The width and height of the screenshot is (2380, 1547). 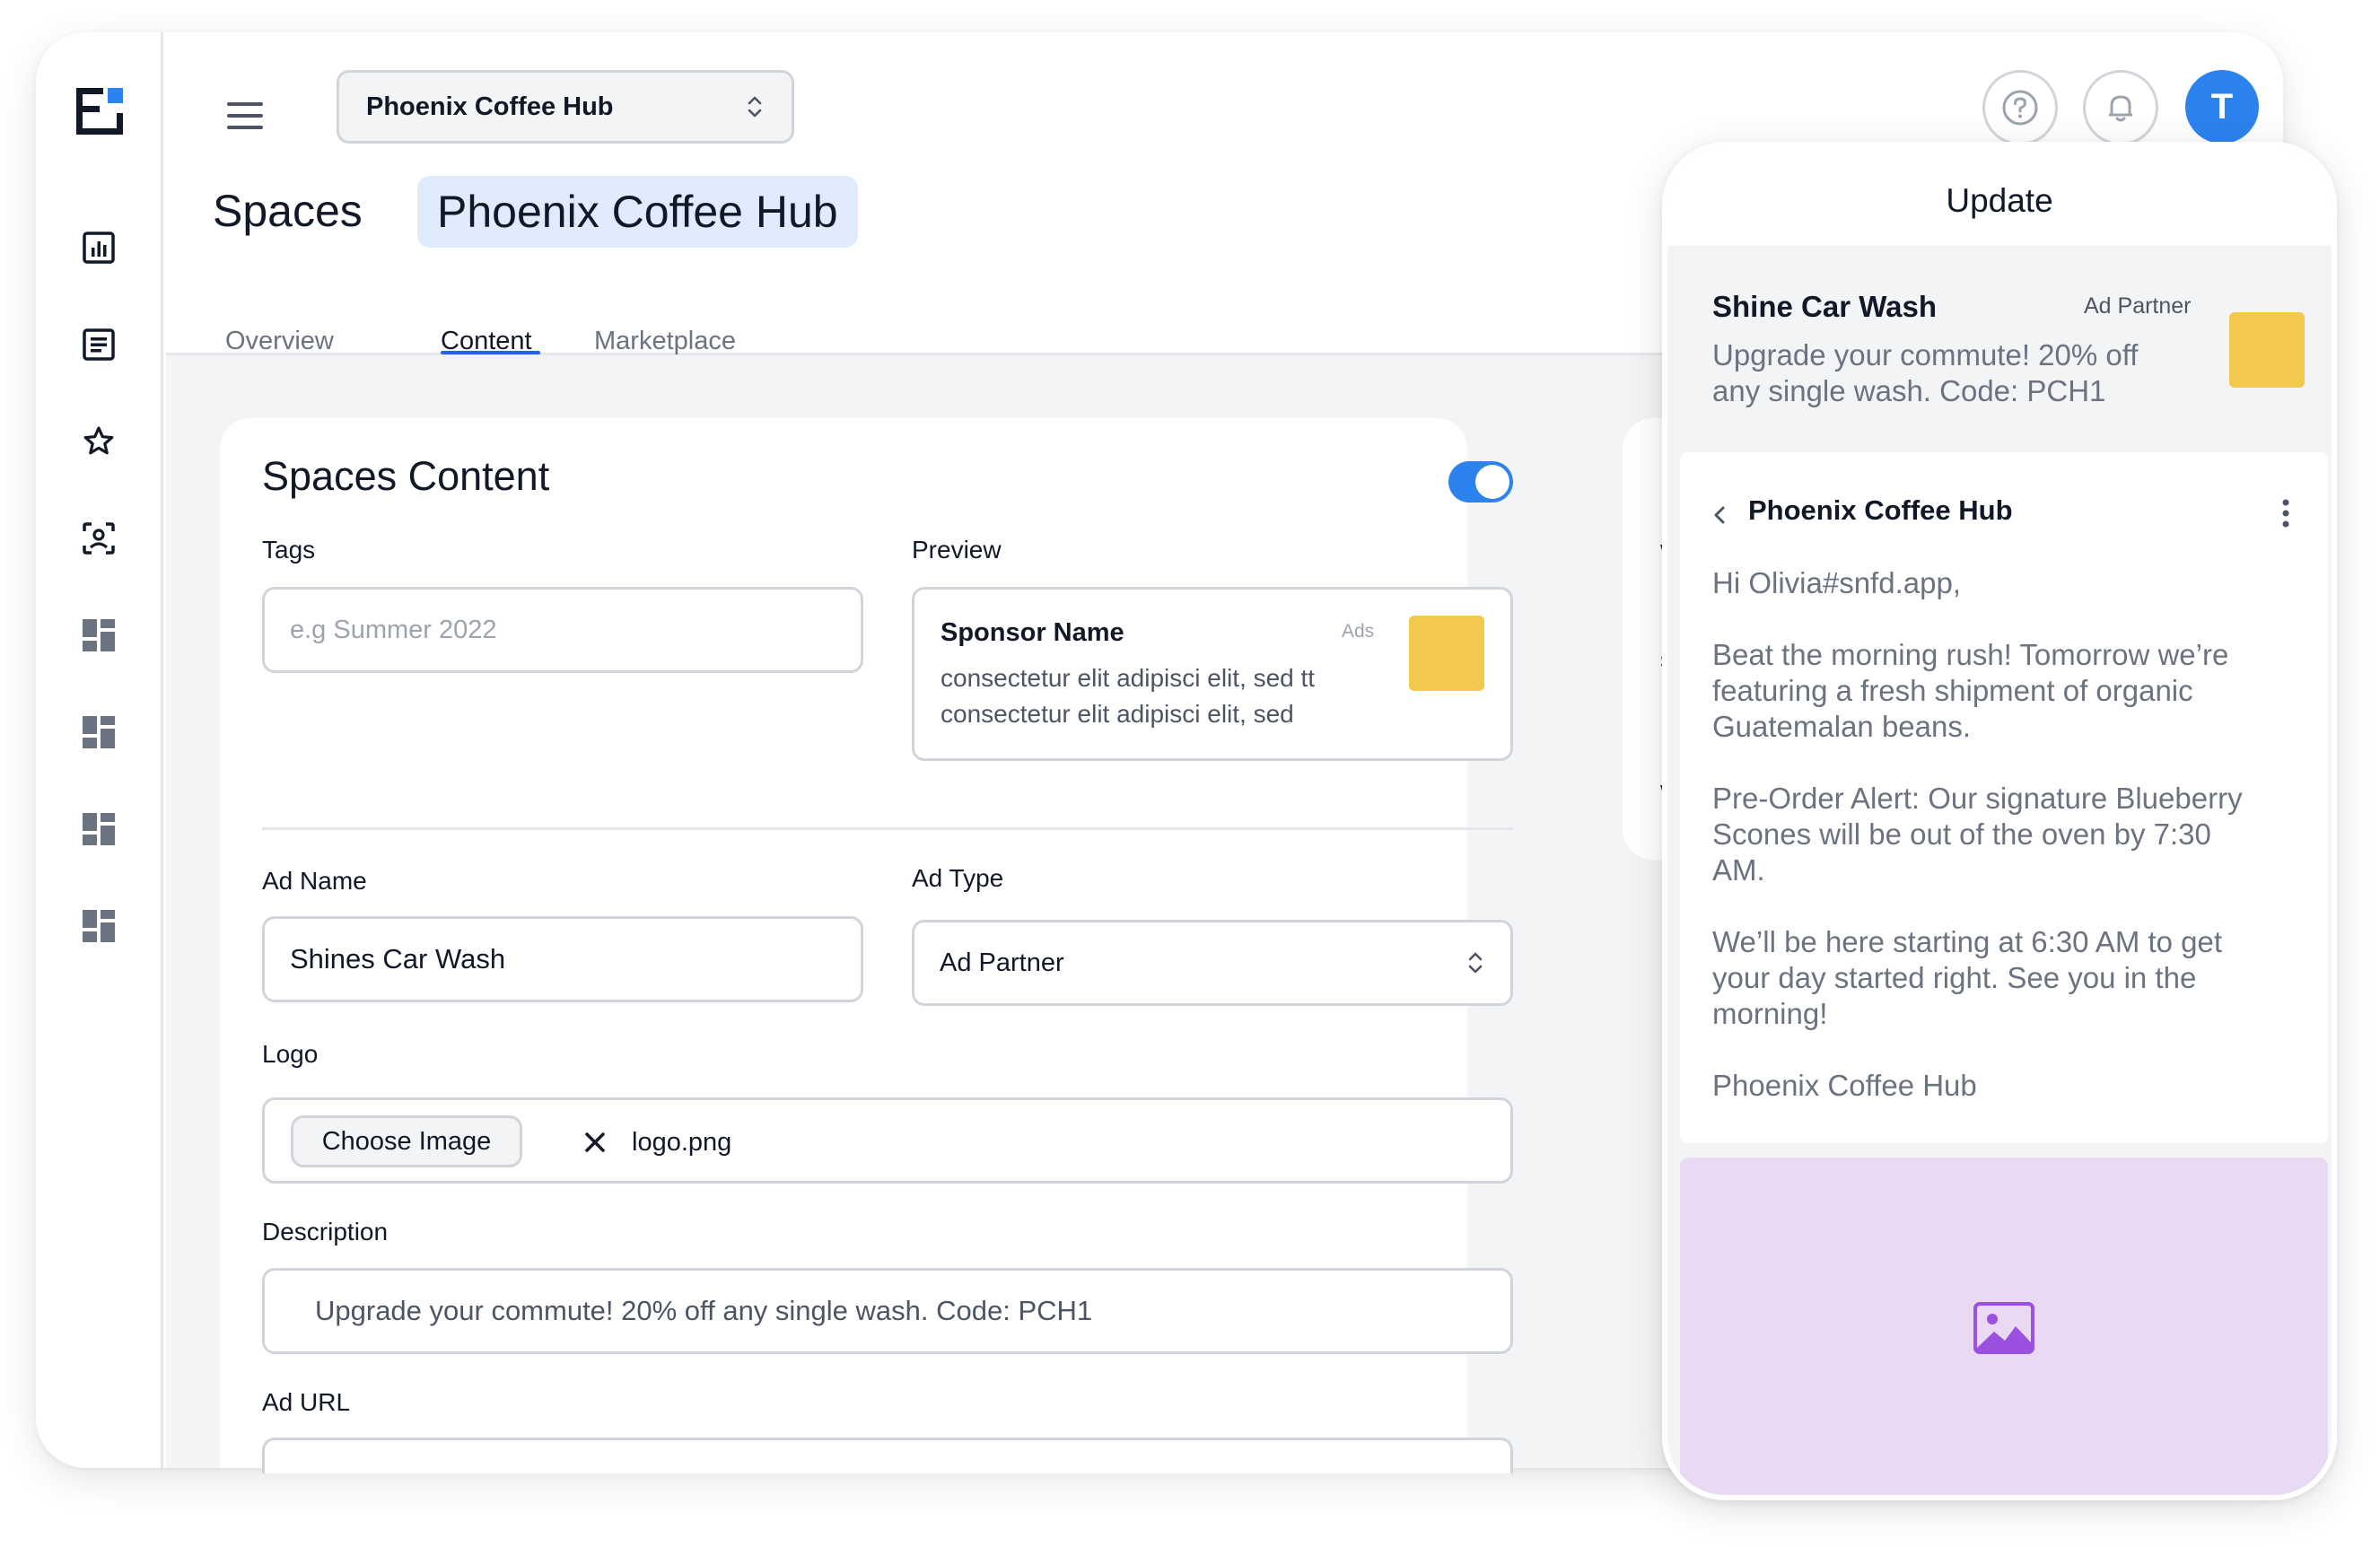 What do you see at coordinates (290, 1054) in the screenshot?
I see `logo-label: Logo` at bounding box center [290, 1054].